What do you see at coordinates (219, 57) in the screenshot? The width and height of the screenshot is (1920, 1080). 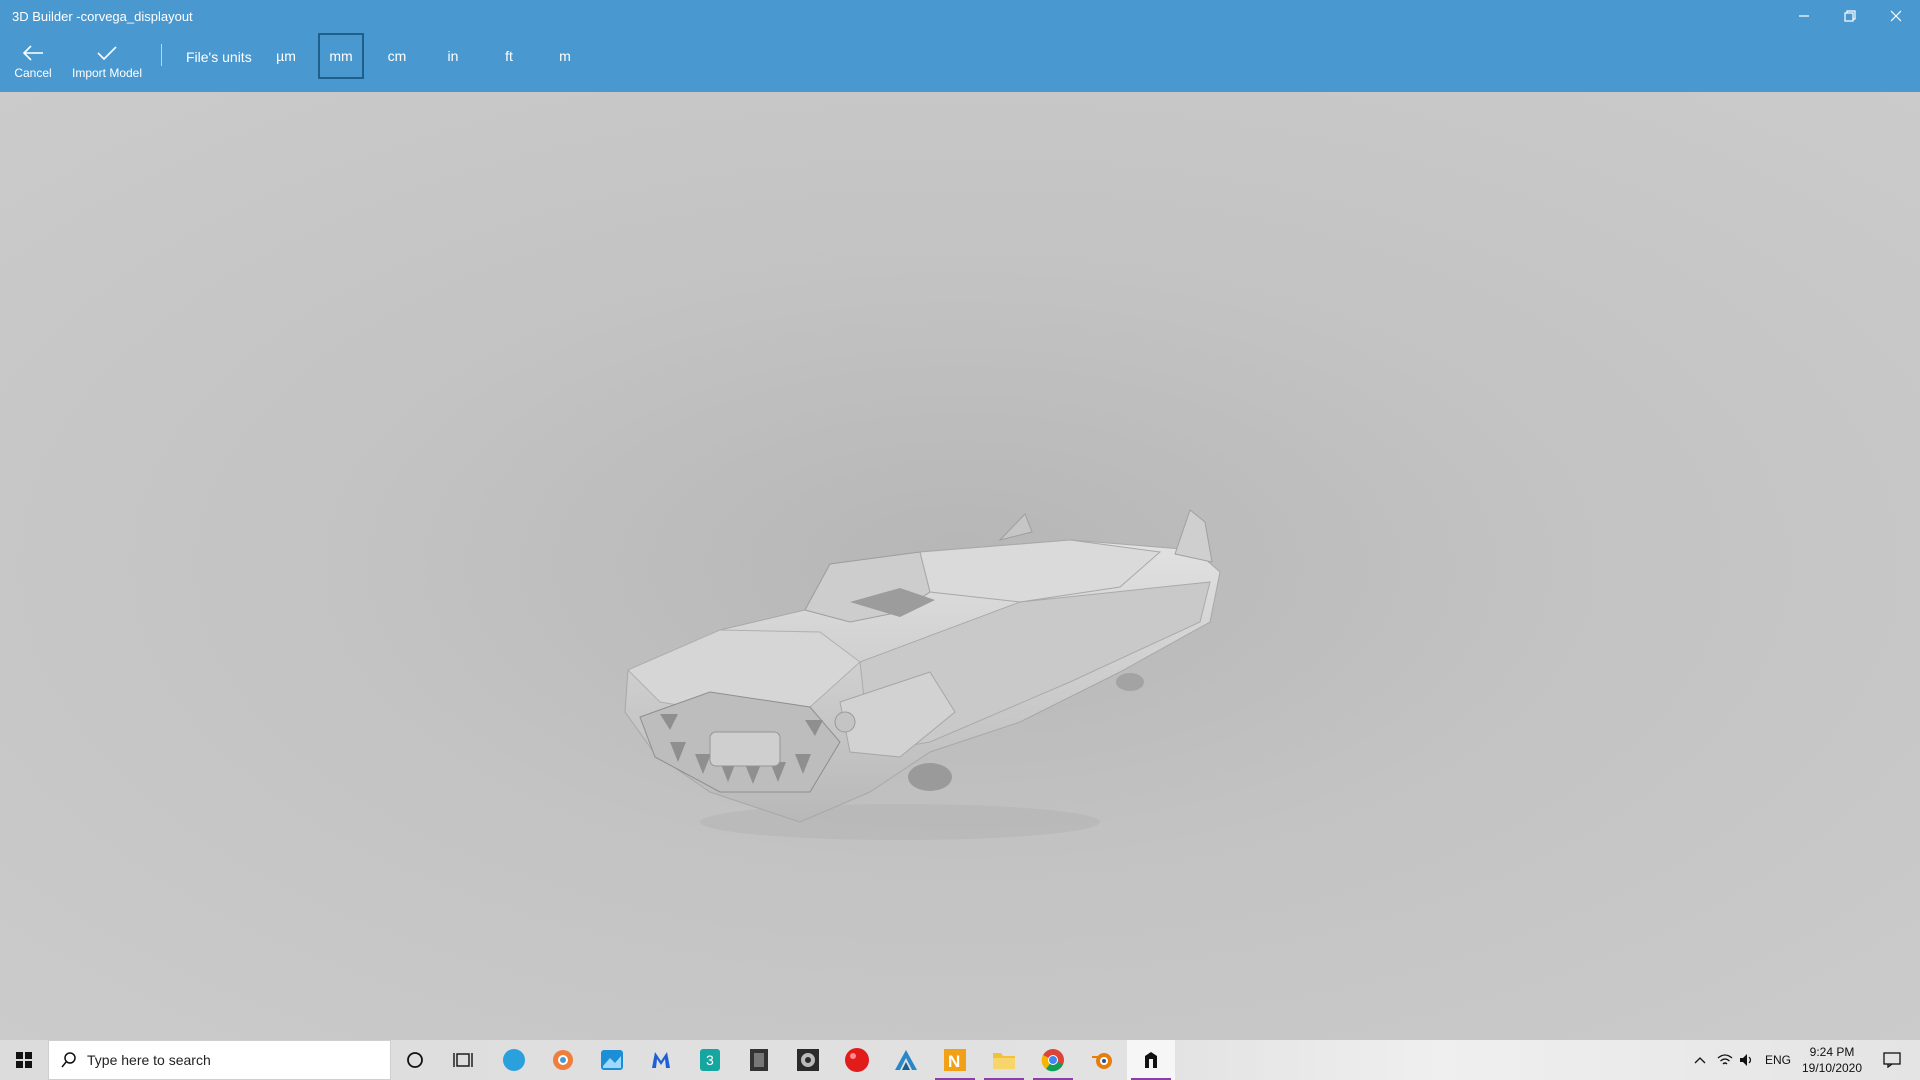 I see `units-label: File's units` at bounding box center [219, 57].